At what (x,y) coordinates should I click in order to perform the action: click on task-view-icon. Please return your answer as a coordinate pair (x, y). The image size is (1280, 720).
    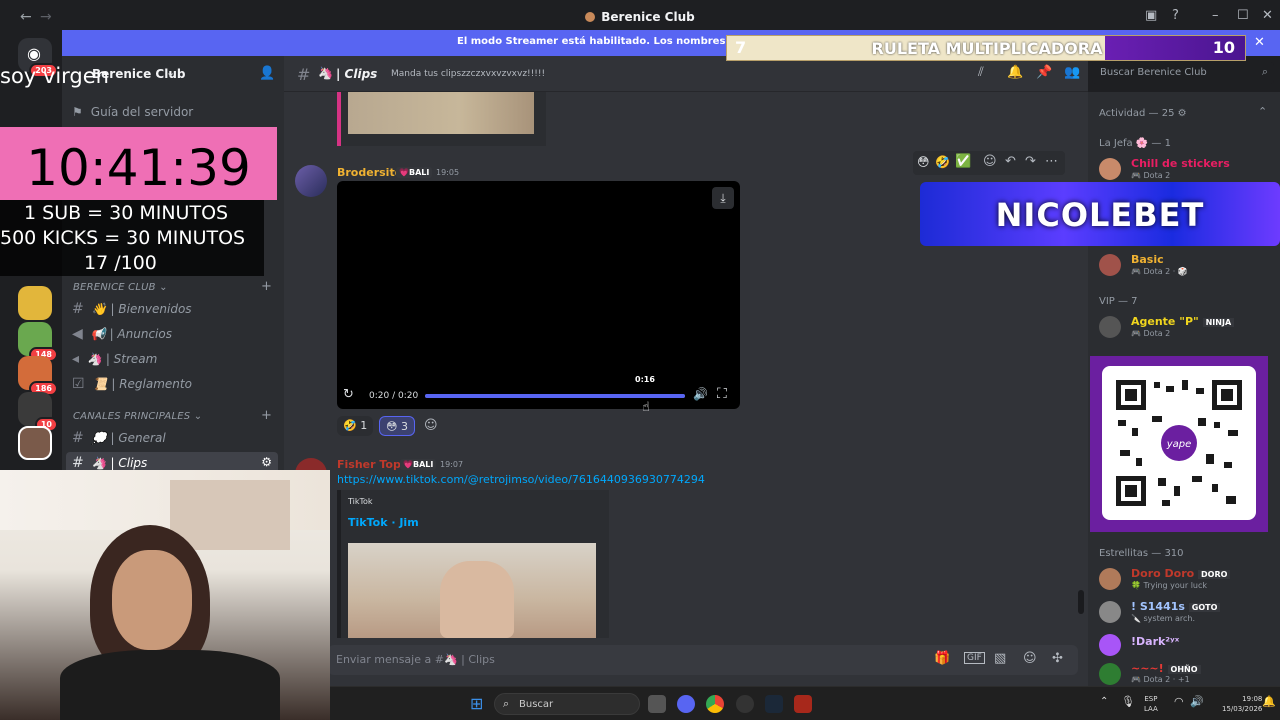
    Looking at the image, I should click on (657, 704).